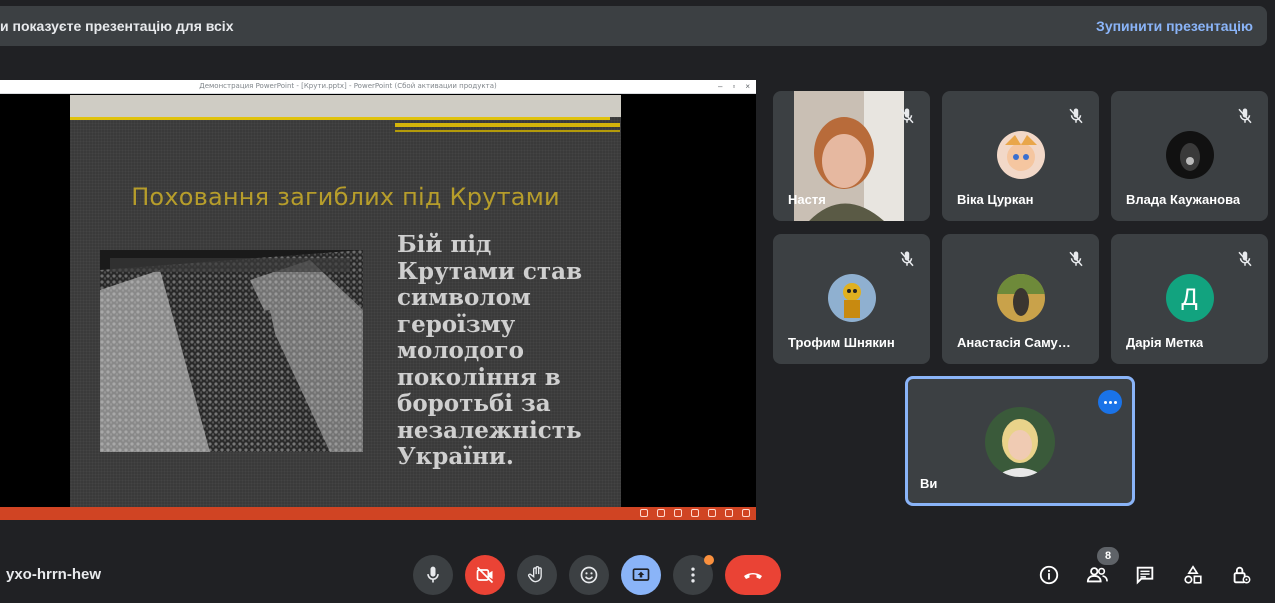 This screenshot has width=1275, height=603. I want to click on meeting-details-button, so click(1049, 575).